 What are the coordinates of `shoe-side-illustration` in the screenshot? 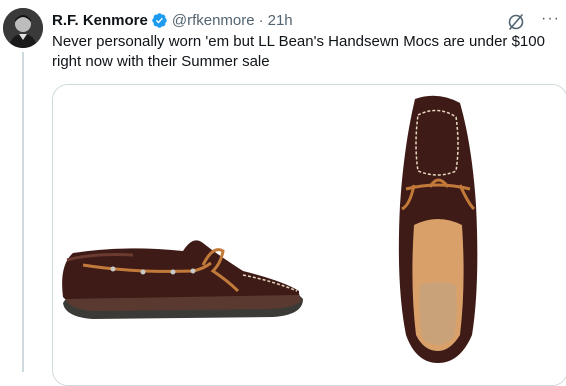 It's located at (182, 279).